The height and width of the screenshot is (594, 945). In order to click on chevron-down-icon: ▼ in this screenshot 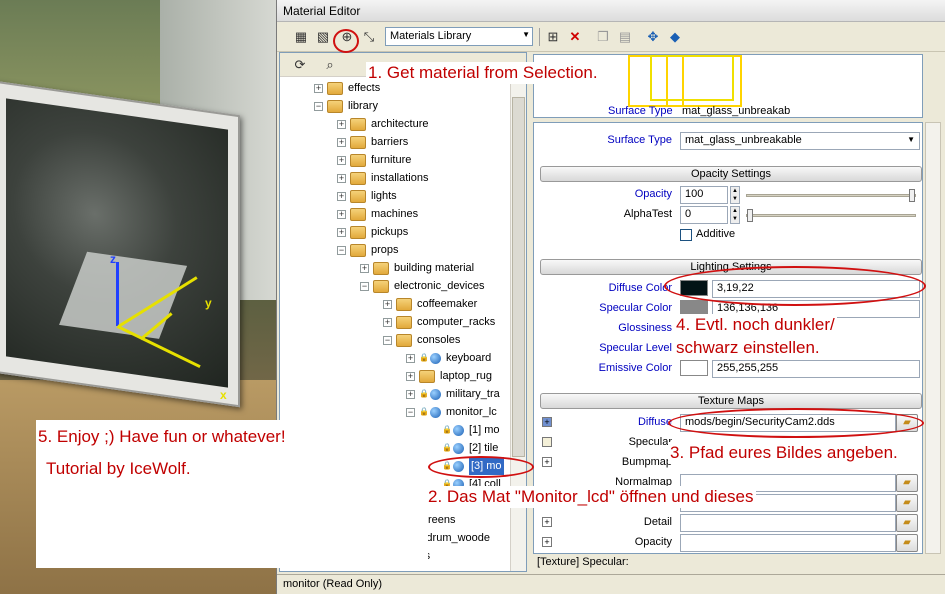, I will do `click(911, 139)`.